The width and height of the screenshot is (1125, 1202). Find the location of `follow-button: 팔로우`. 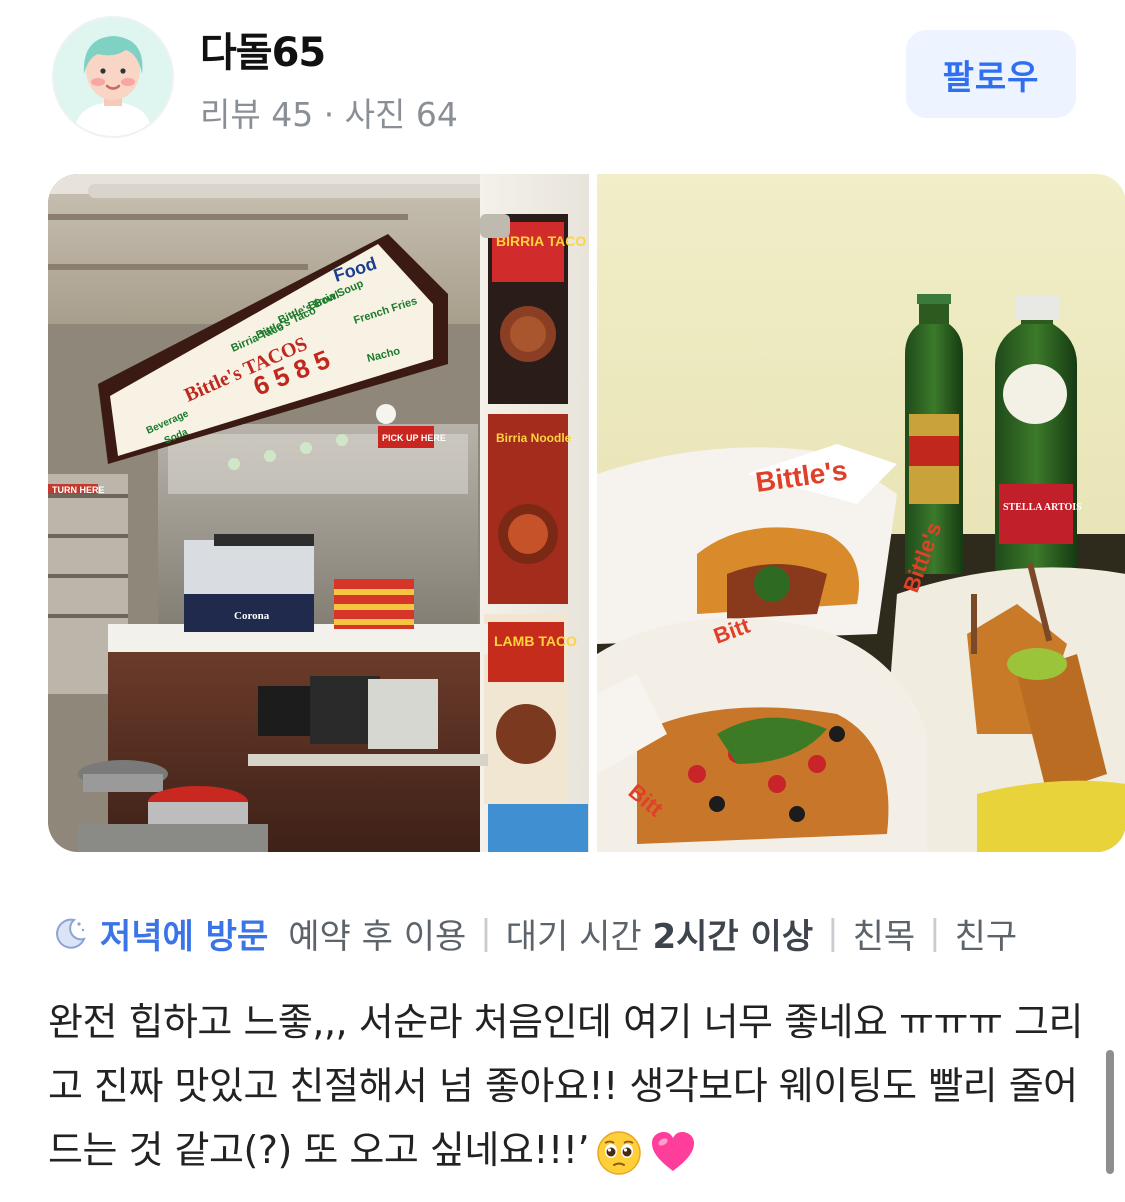

follow-button: 팔로우 is located at coordinates (991, 74).